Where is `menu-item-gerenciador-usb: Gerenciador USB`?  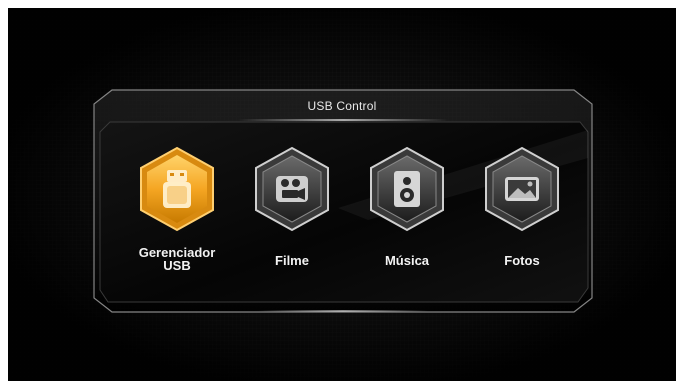
menu-item-gerenciador-usb: Gerenciador USB is located at coordinates (177, 213).